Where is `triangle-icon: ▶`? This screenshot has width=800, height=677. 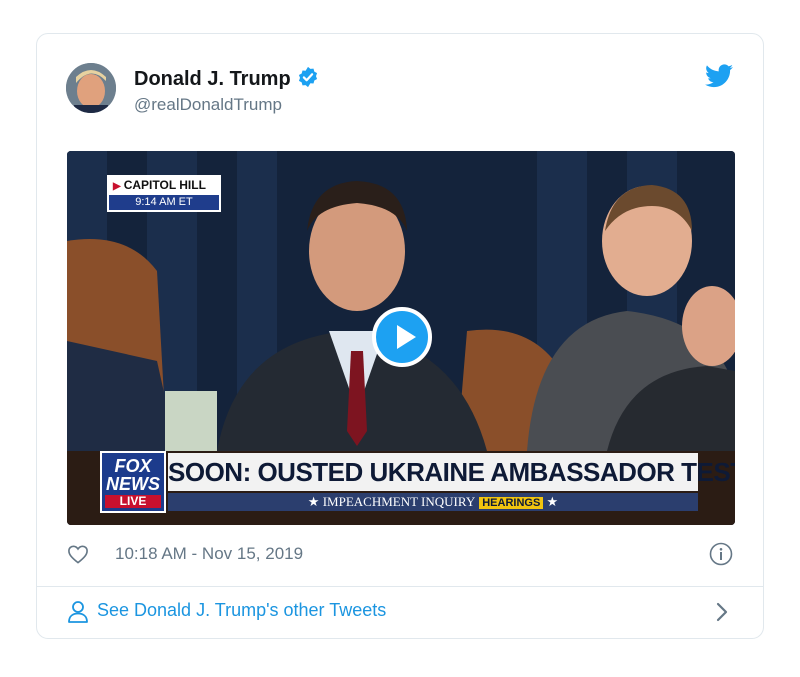 triangle-icon: ▶ is located at coordinates (117, 186).